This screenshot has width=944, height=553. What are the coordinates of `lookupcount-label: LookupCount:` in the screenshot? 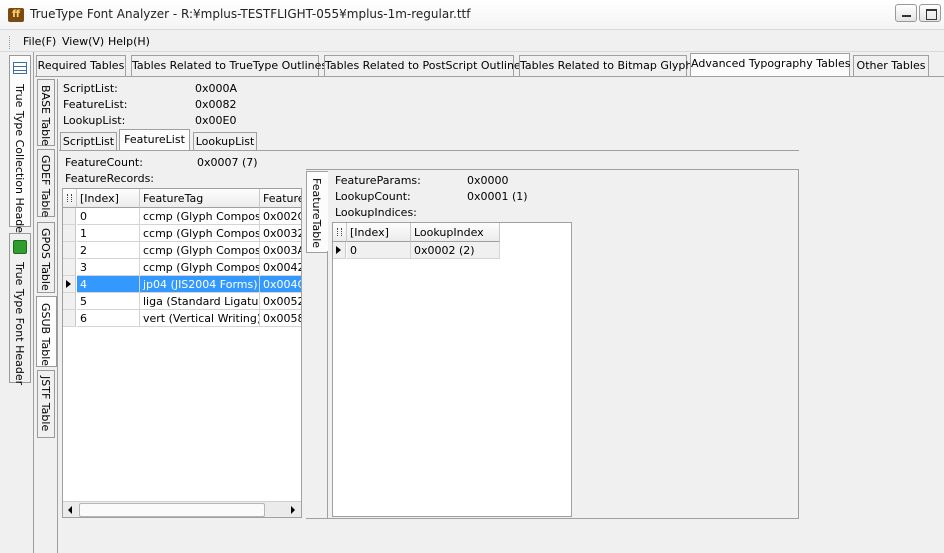 It's located at (373, 196).